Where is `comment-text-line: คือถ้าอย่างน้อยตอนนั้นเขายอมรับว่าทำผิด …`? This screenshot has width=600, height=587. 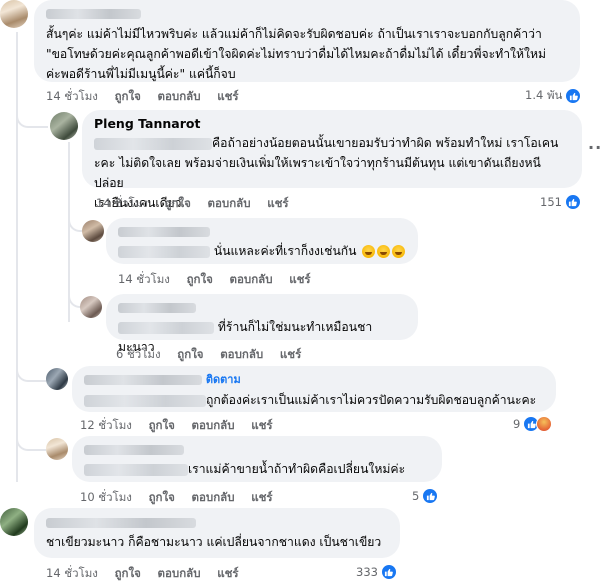
comment-text-line: คือถ้าอย่างน้อยตอนนั้นเขายอมรับว่าทำผิด … is located at coordinates (385, 143).